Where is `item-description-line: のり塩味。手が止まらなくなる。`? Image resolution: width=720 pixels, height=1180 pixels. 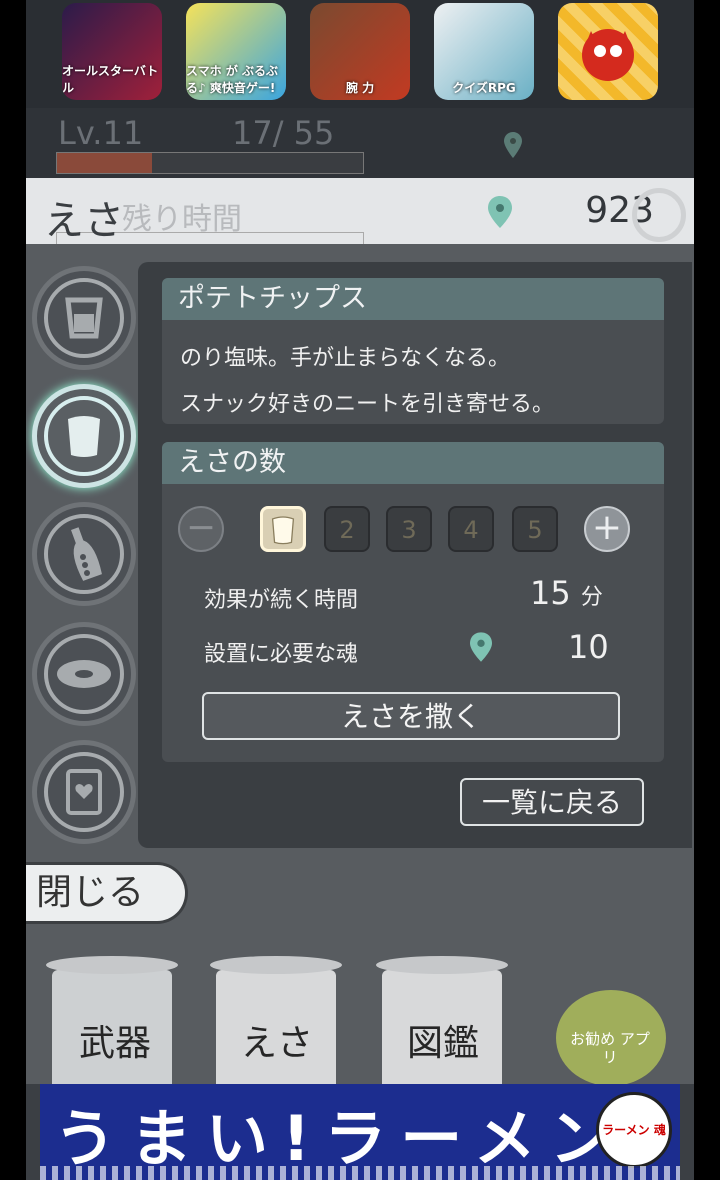 item-description-line: のり塩味。手が止まらなくなる。 is located at coordinates (345, 358).